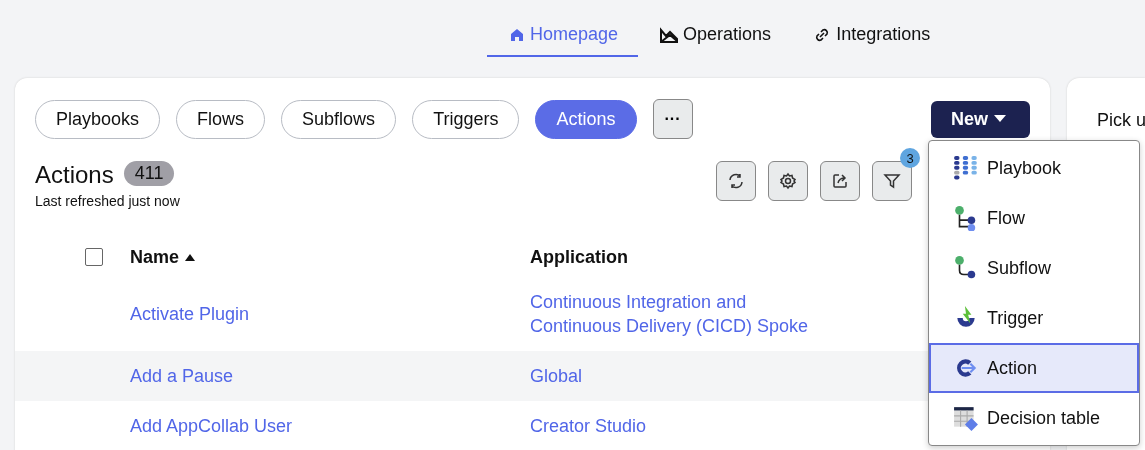  Describe the element at coordinates (1034, 268) in the screenshot. I see `menu-item: Subflow` at that location.